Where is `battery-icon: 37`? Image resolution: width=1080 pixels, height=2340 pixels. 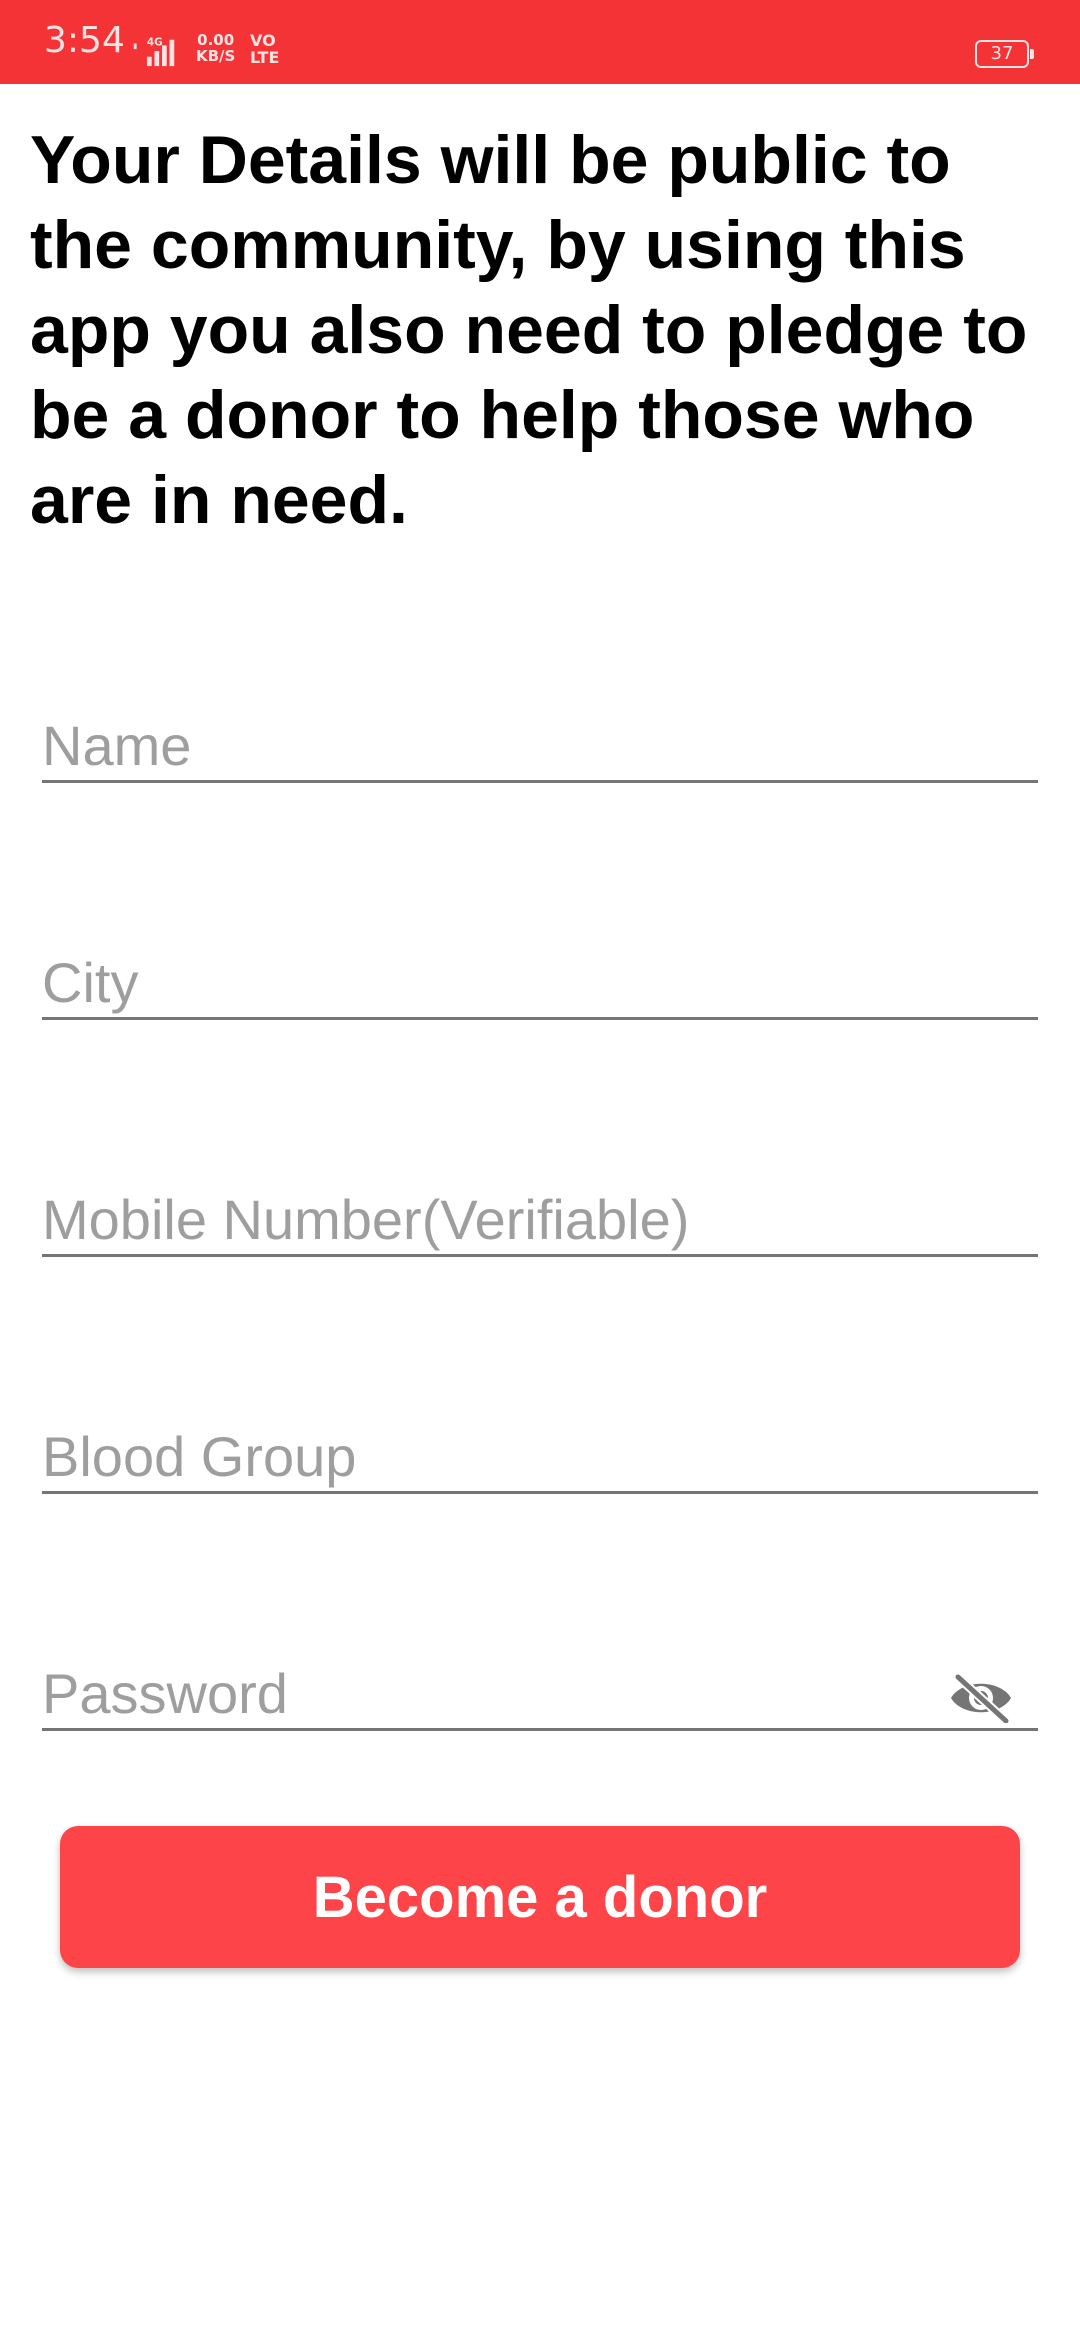 battery-icon: 37 is located at coordinates (1002, 54).